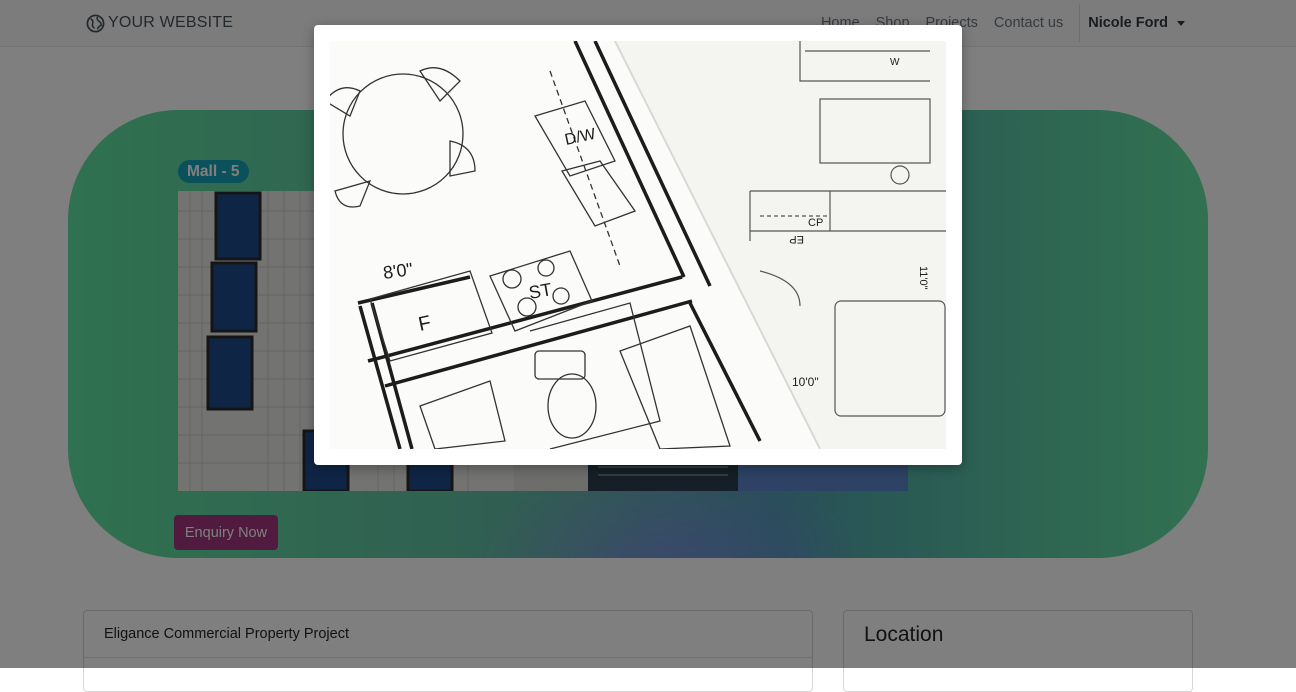 The height and width of the screenshot is (692, 1296). I want to click on svg-text: 11'0", so click(923, 278).